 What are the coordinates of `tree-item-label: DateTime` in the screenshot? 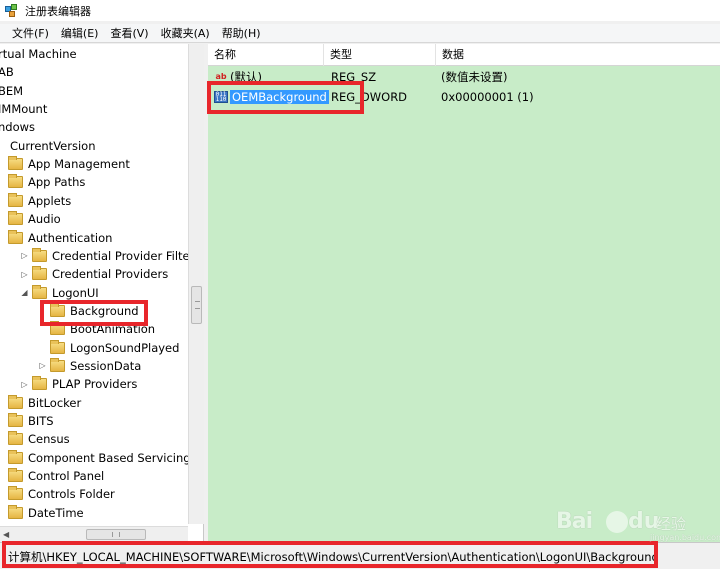 It's located at (56, 512).